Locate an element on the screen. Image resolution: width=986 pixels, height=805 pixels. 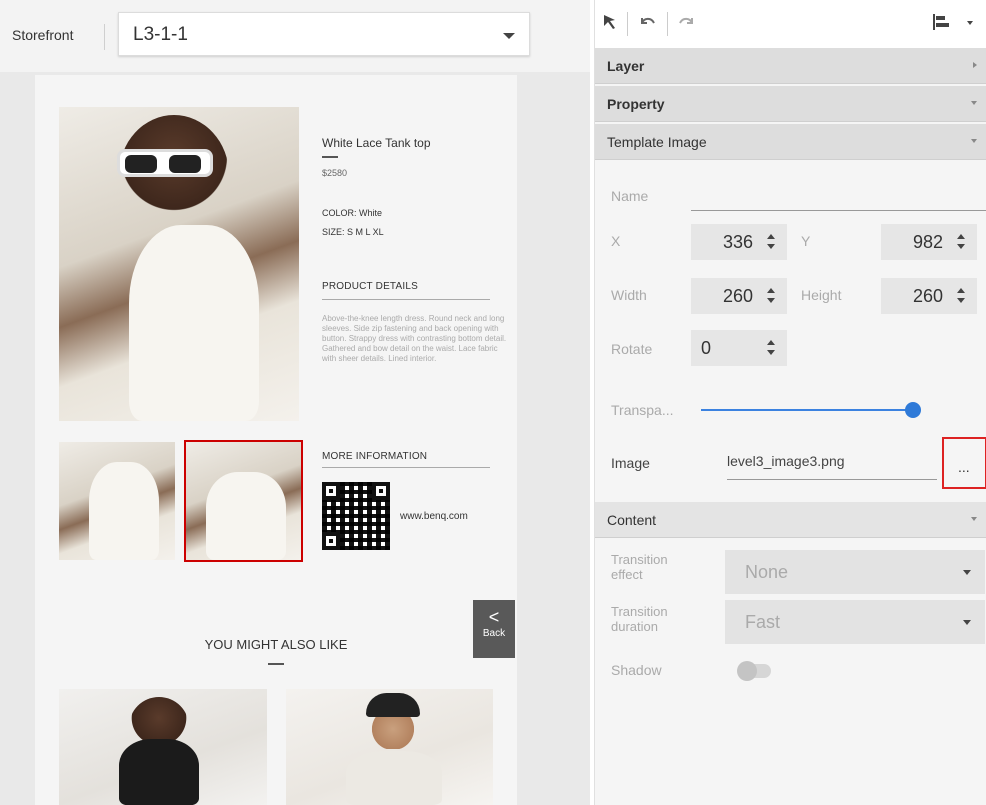
transition-duration-value: Fast is located at coordinates (763, 622).